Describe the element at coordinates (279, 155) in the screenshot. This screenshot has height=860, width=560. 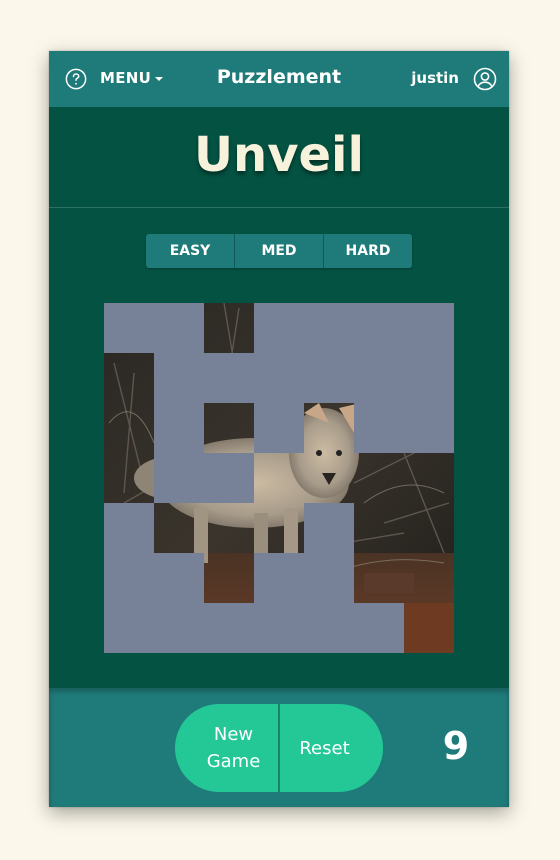
I see `game-title: Unveil` at that location.